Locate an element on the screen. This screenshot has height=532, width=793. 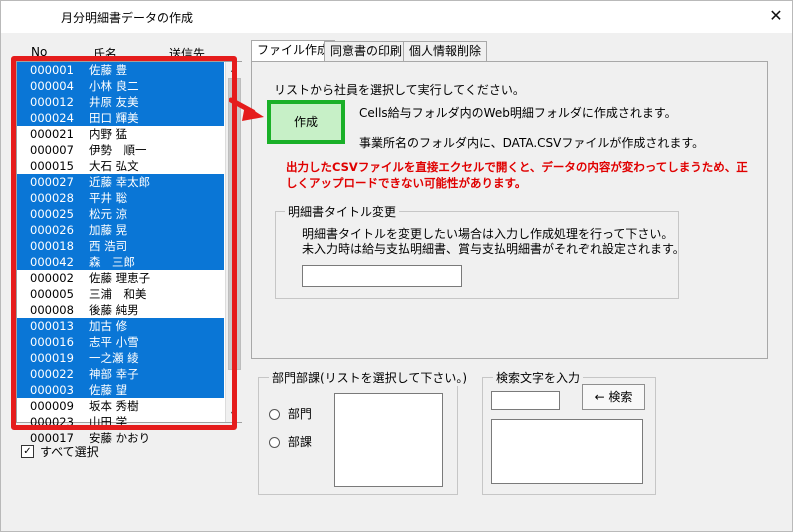
create-button: 作成 is located at coordinates (306, 122).